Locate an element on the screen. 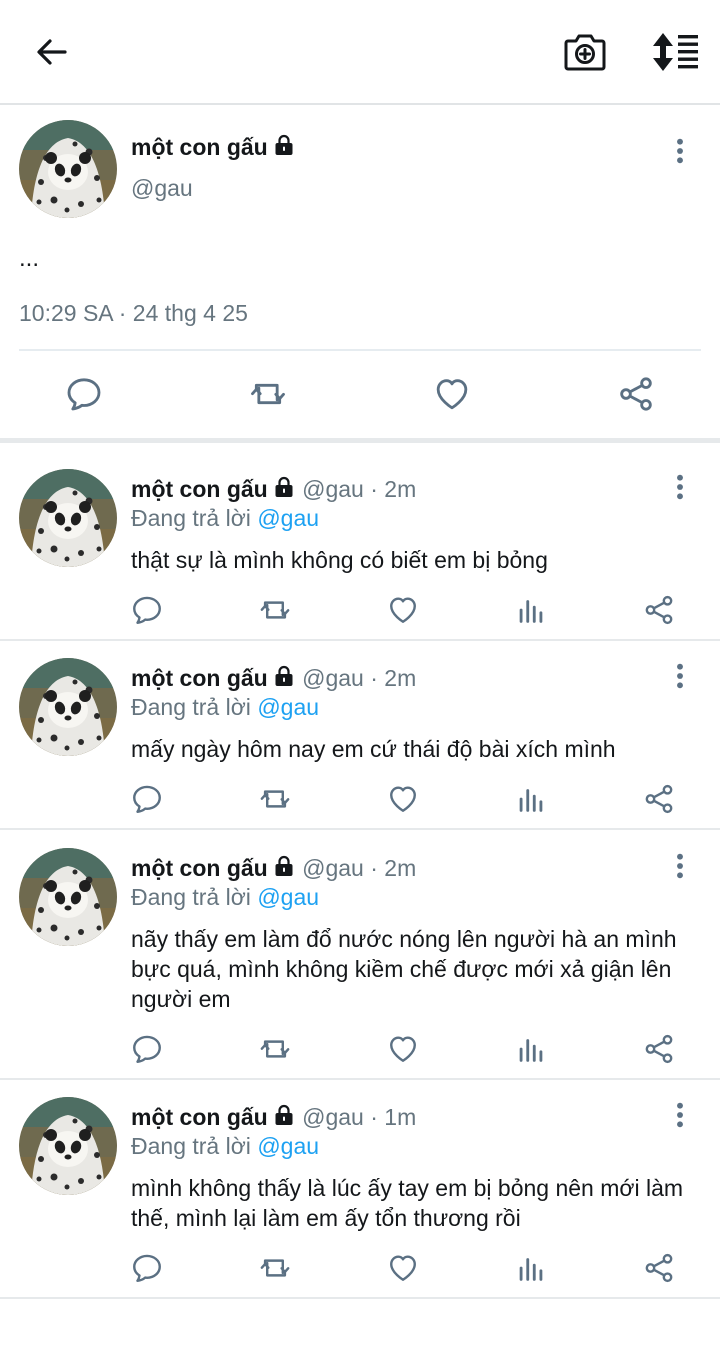 The height and width of the screenshot is (1365, 720). camera-add-icon is located at coordinates (585, 52).